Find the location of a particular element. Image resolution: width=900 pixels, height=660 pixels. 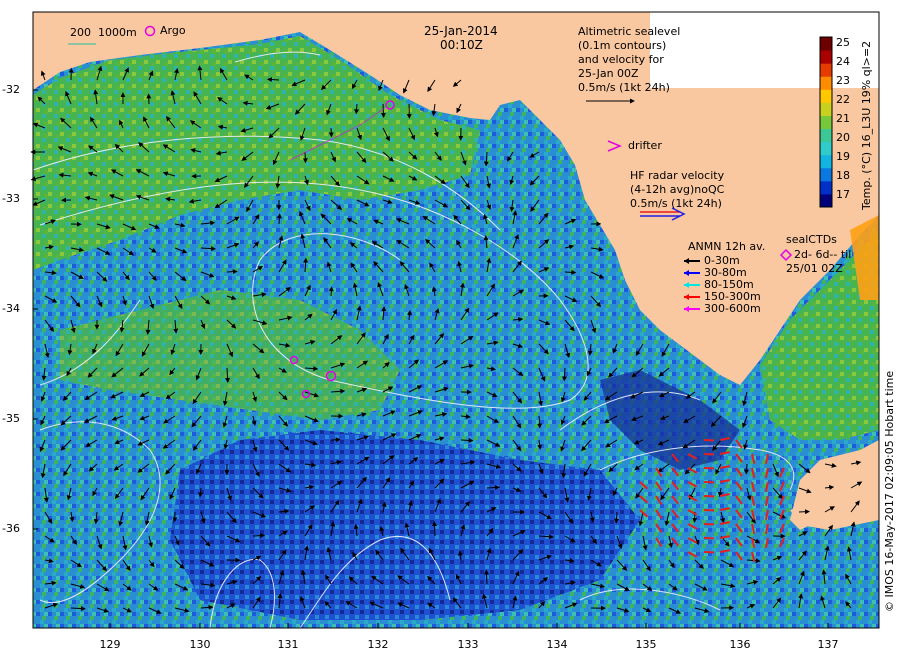

colorbar-tick: 23 is located at coordinates (843, 80).